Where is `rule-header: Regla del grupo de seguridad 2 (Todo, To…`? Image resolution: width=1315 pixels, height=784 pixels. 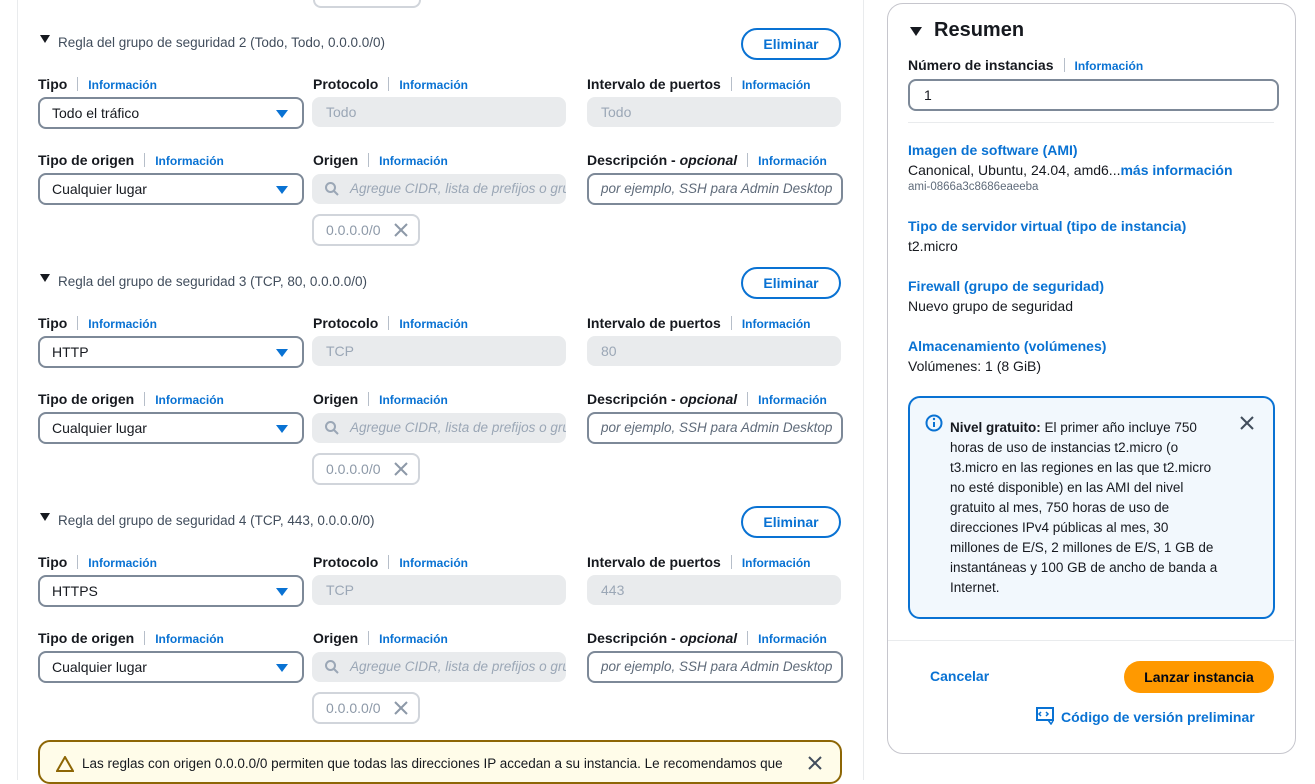
rule-header: Regla del grupo de seguridad 2 (Todo, To… is located at coordinates (443, 47).